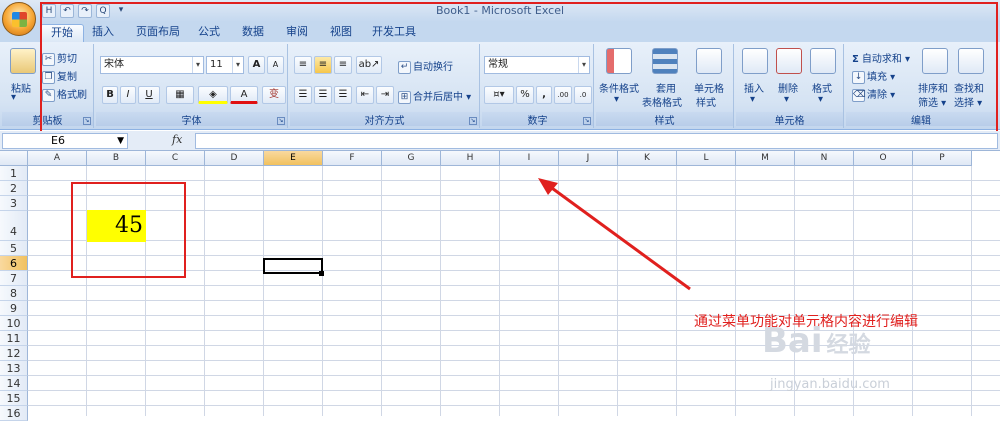 This screenshot has height=421, width=1000. Describe the element at coordinates (58, 140) in the screenshot. I see `cell-reference: E6` at that location.